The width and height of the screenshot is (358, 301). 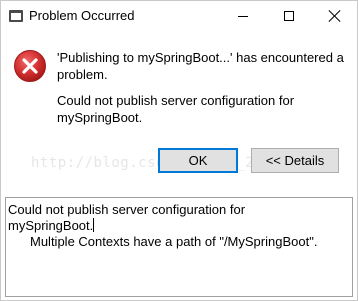 I want to click on close-icon, so click(x=335, y=16).